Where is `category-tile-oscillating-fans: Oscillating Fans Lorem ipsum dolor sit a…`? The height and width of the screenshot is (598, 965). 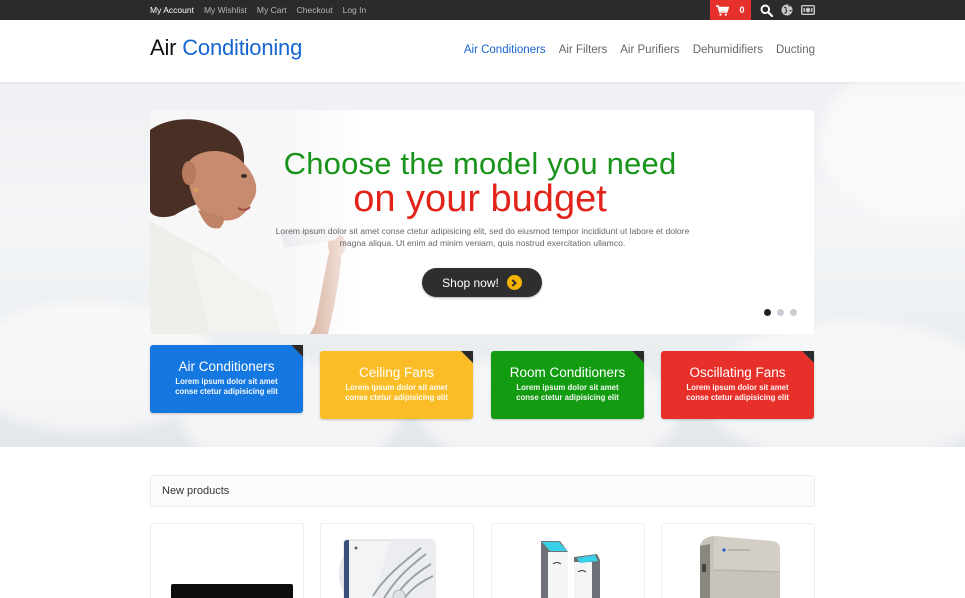
category-tile-oscillating-fans: Oscillating Fans Lorem ipsum dolor sit a… is located at coordinates (737, 385).